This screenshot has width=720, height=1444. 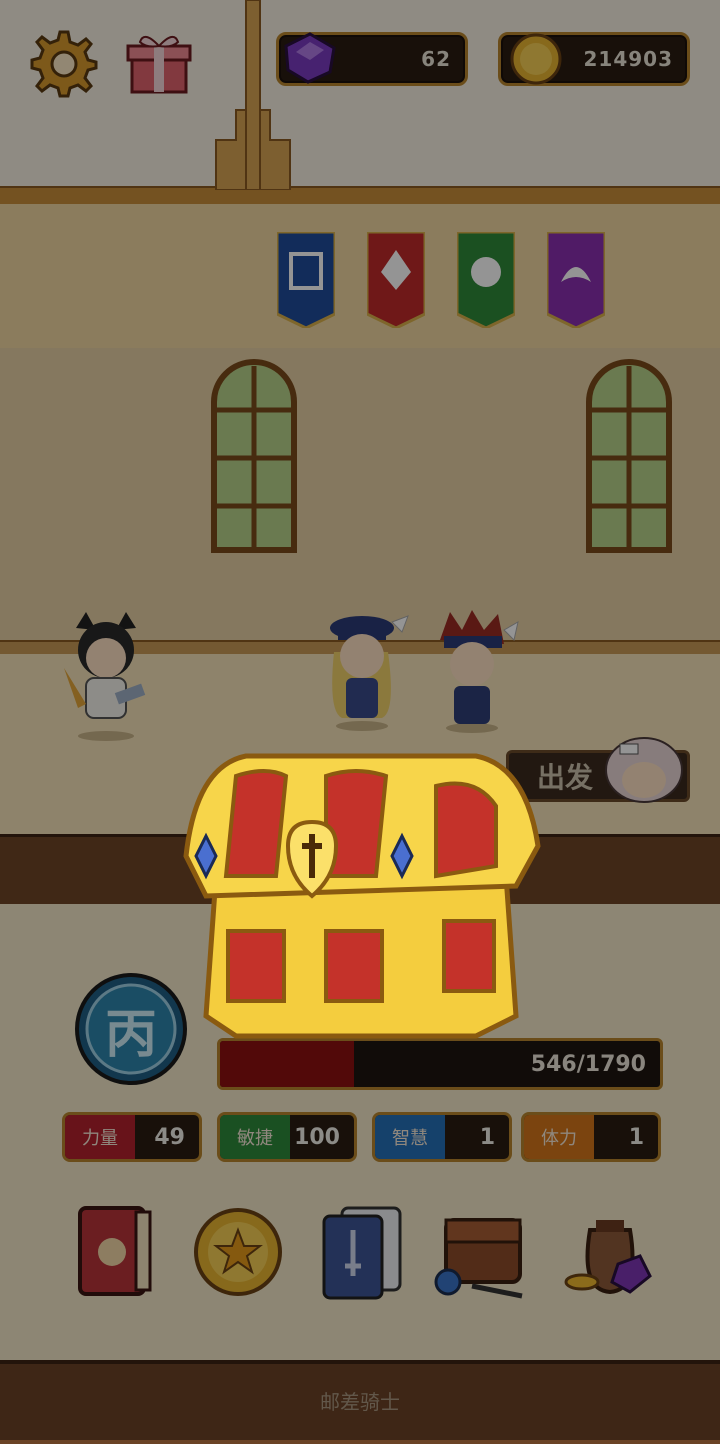 I want to click on sleeping-girl-avatar, so click(x=644, y=770).